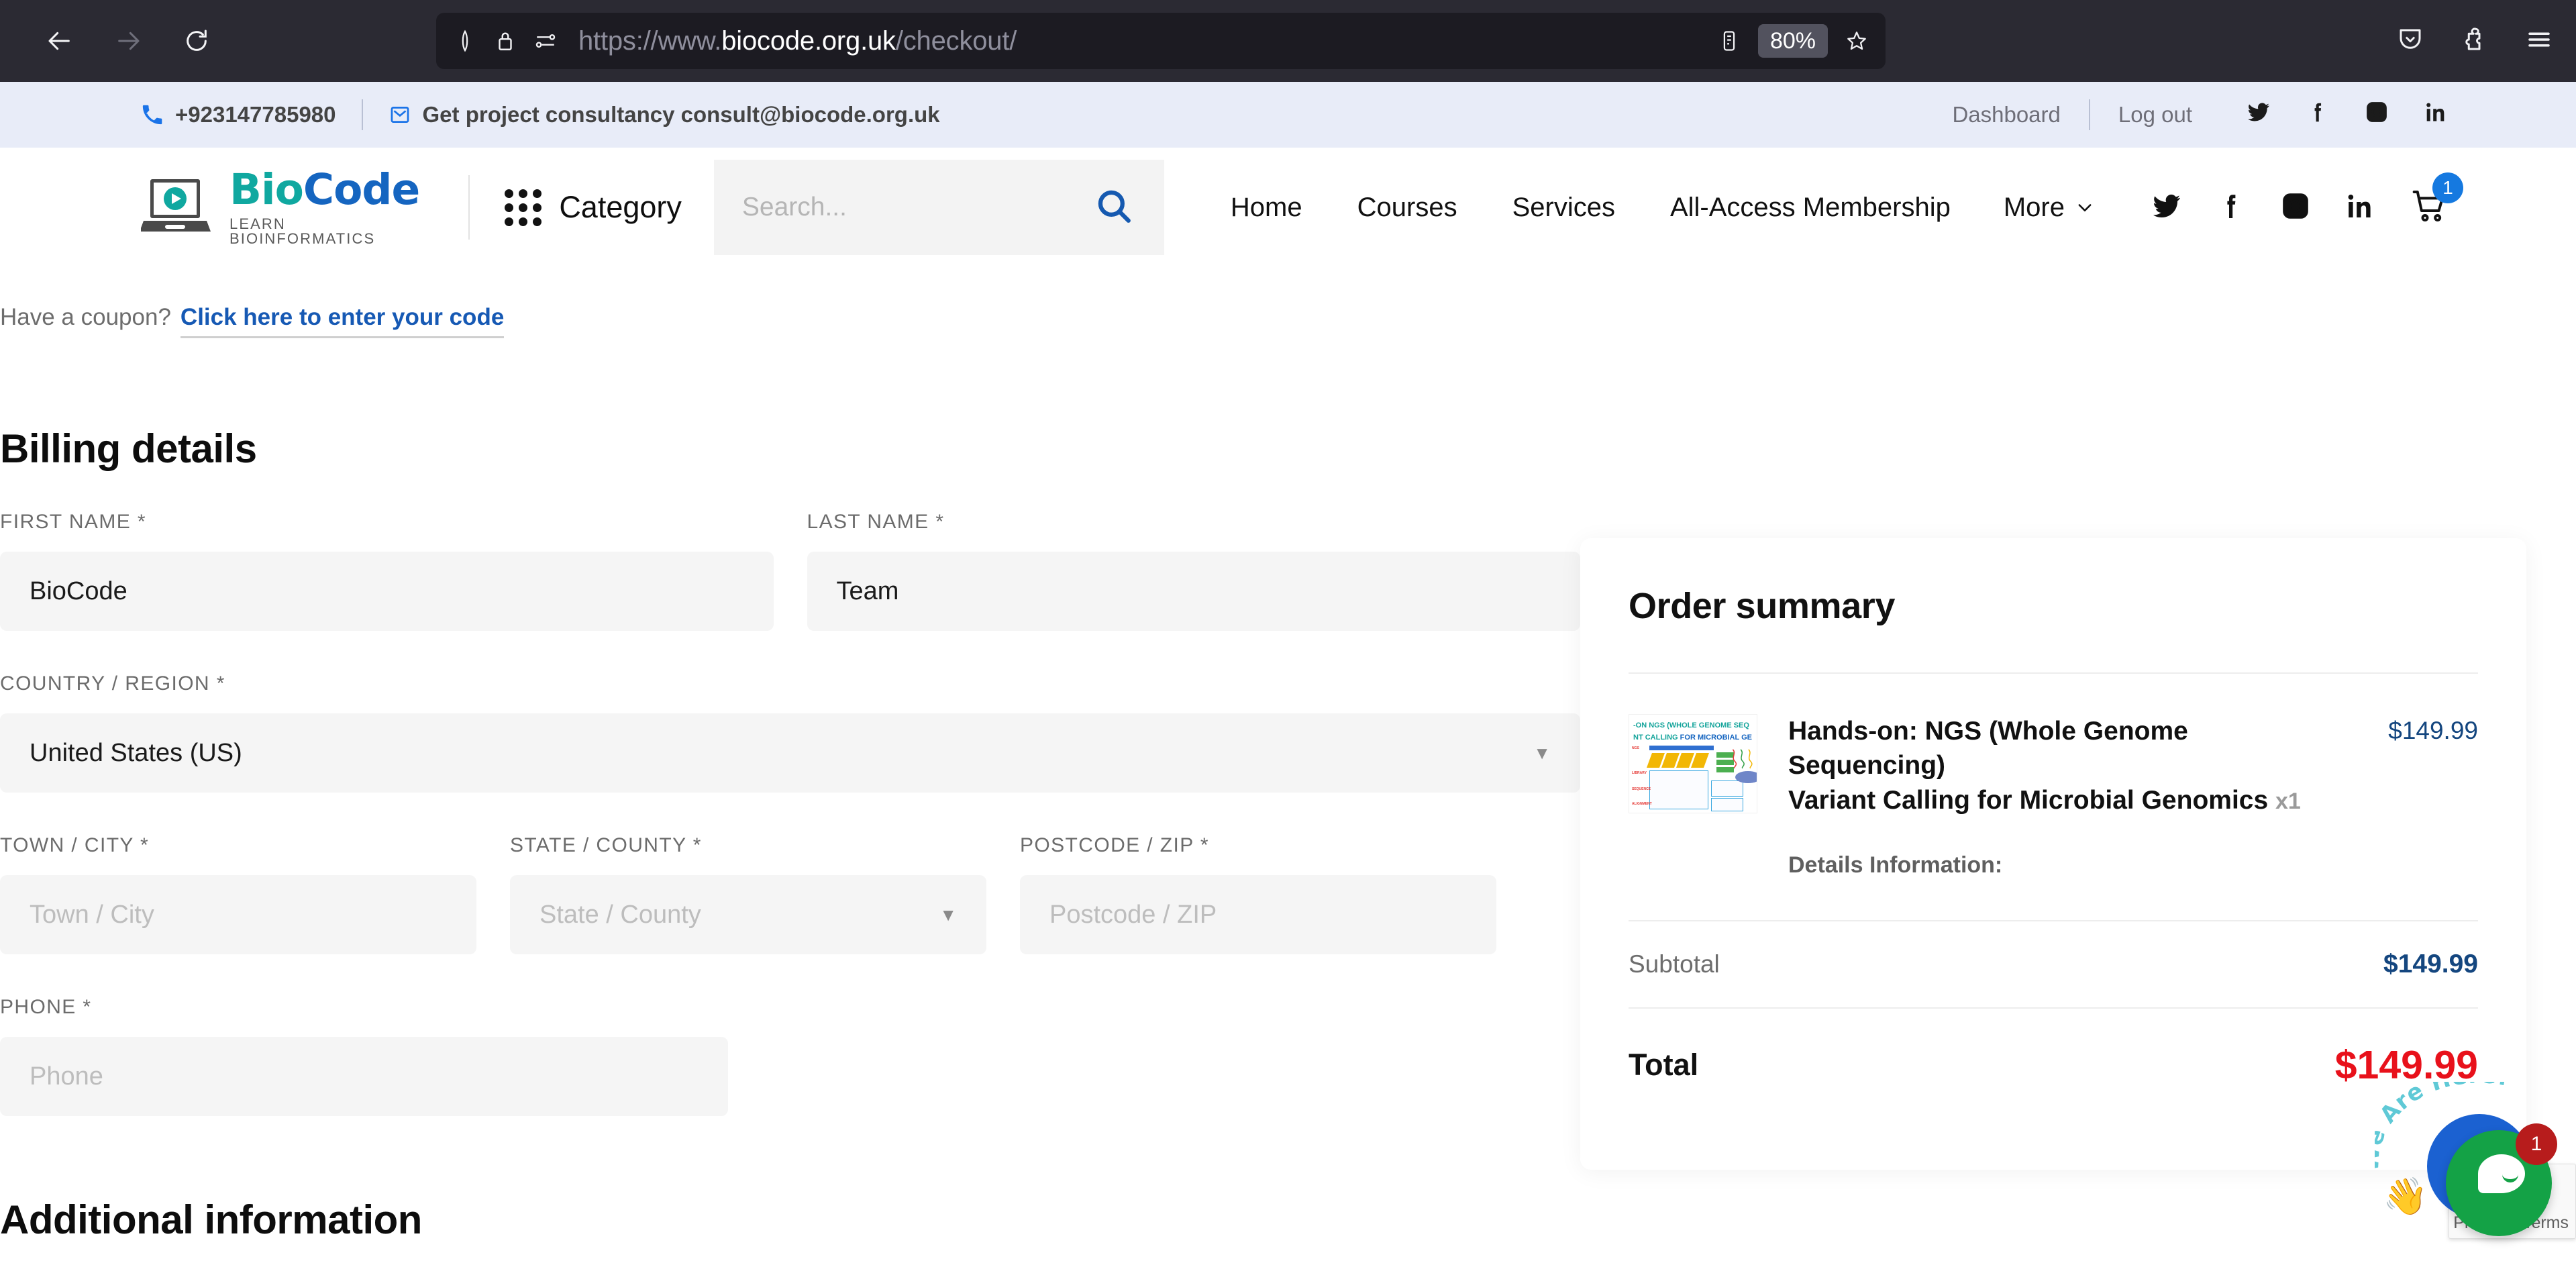 Image resolution: width=2576 pixels, height=1263 pixels. What do you see at coordinates (46, 1007) in the screenshot?
I see `phone-label: PHONE *` at bounding box center [46, 1007].